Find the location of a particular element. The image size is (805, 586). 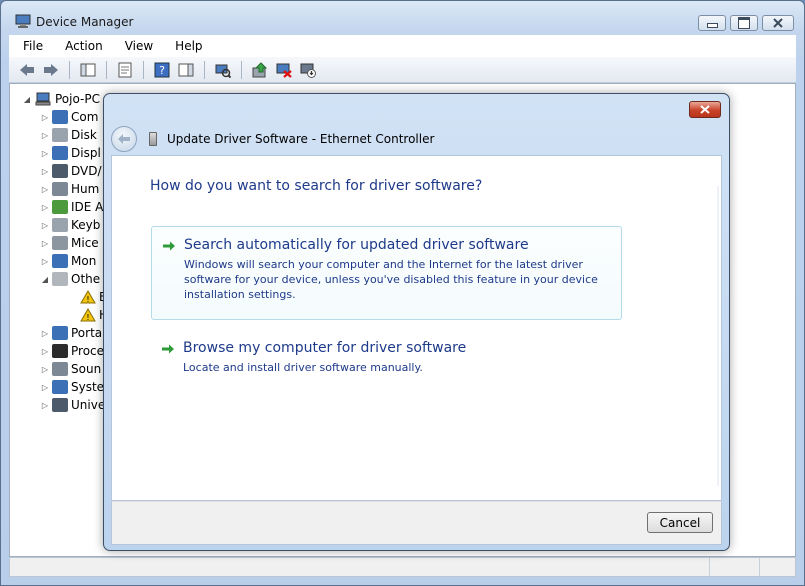

cancel-button: Cancel is located at coordinates (680, 522).